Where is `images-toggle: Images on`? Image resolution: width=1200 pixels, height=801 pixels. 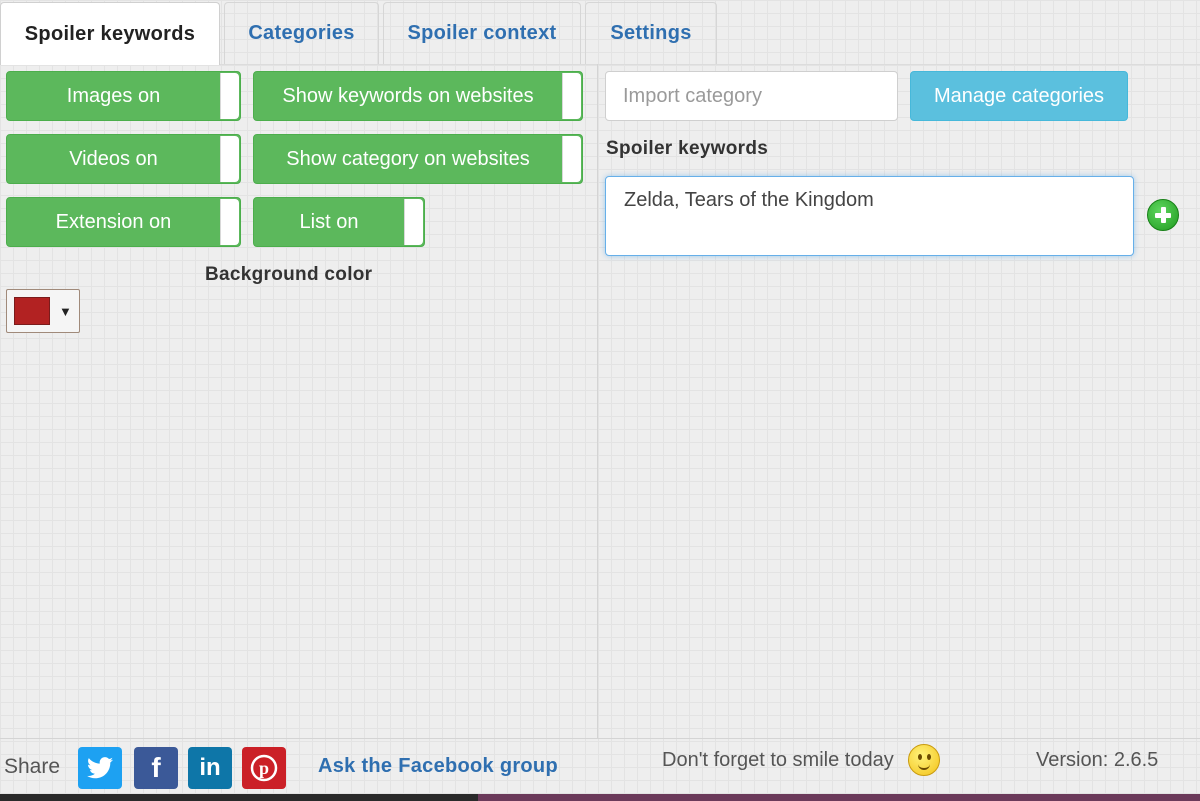
images-toggle: Images on is located at coordinates (123, 96).